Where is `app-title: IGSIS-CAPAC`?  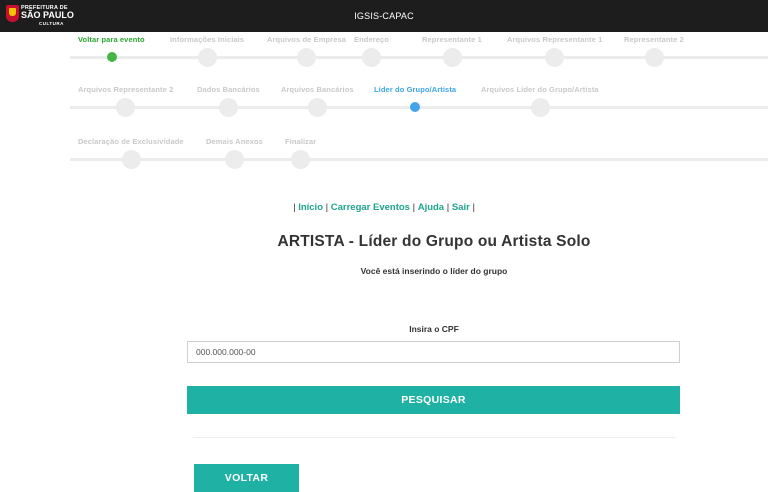
app-title: IGSIS-CAPAC is located at coordinates (384, 16).